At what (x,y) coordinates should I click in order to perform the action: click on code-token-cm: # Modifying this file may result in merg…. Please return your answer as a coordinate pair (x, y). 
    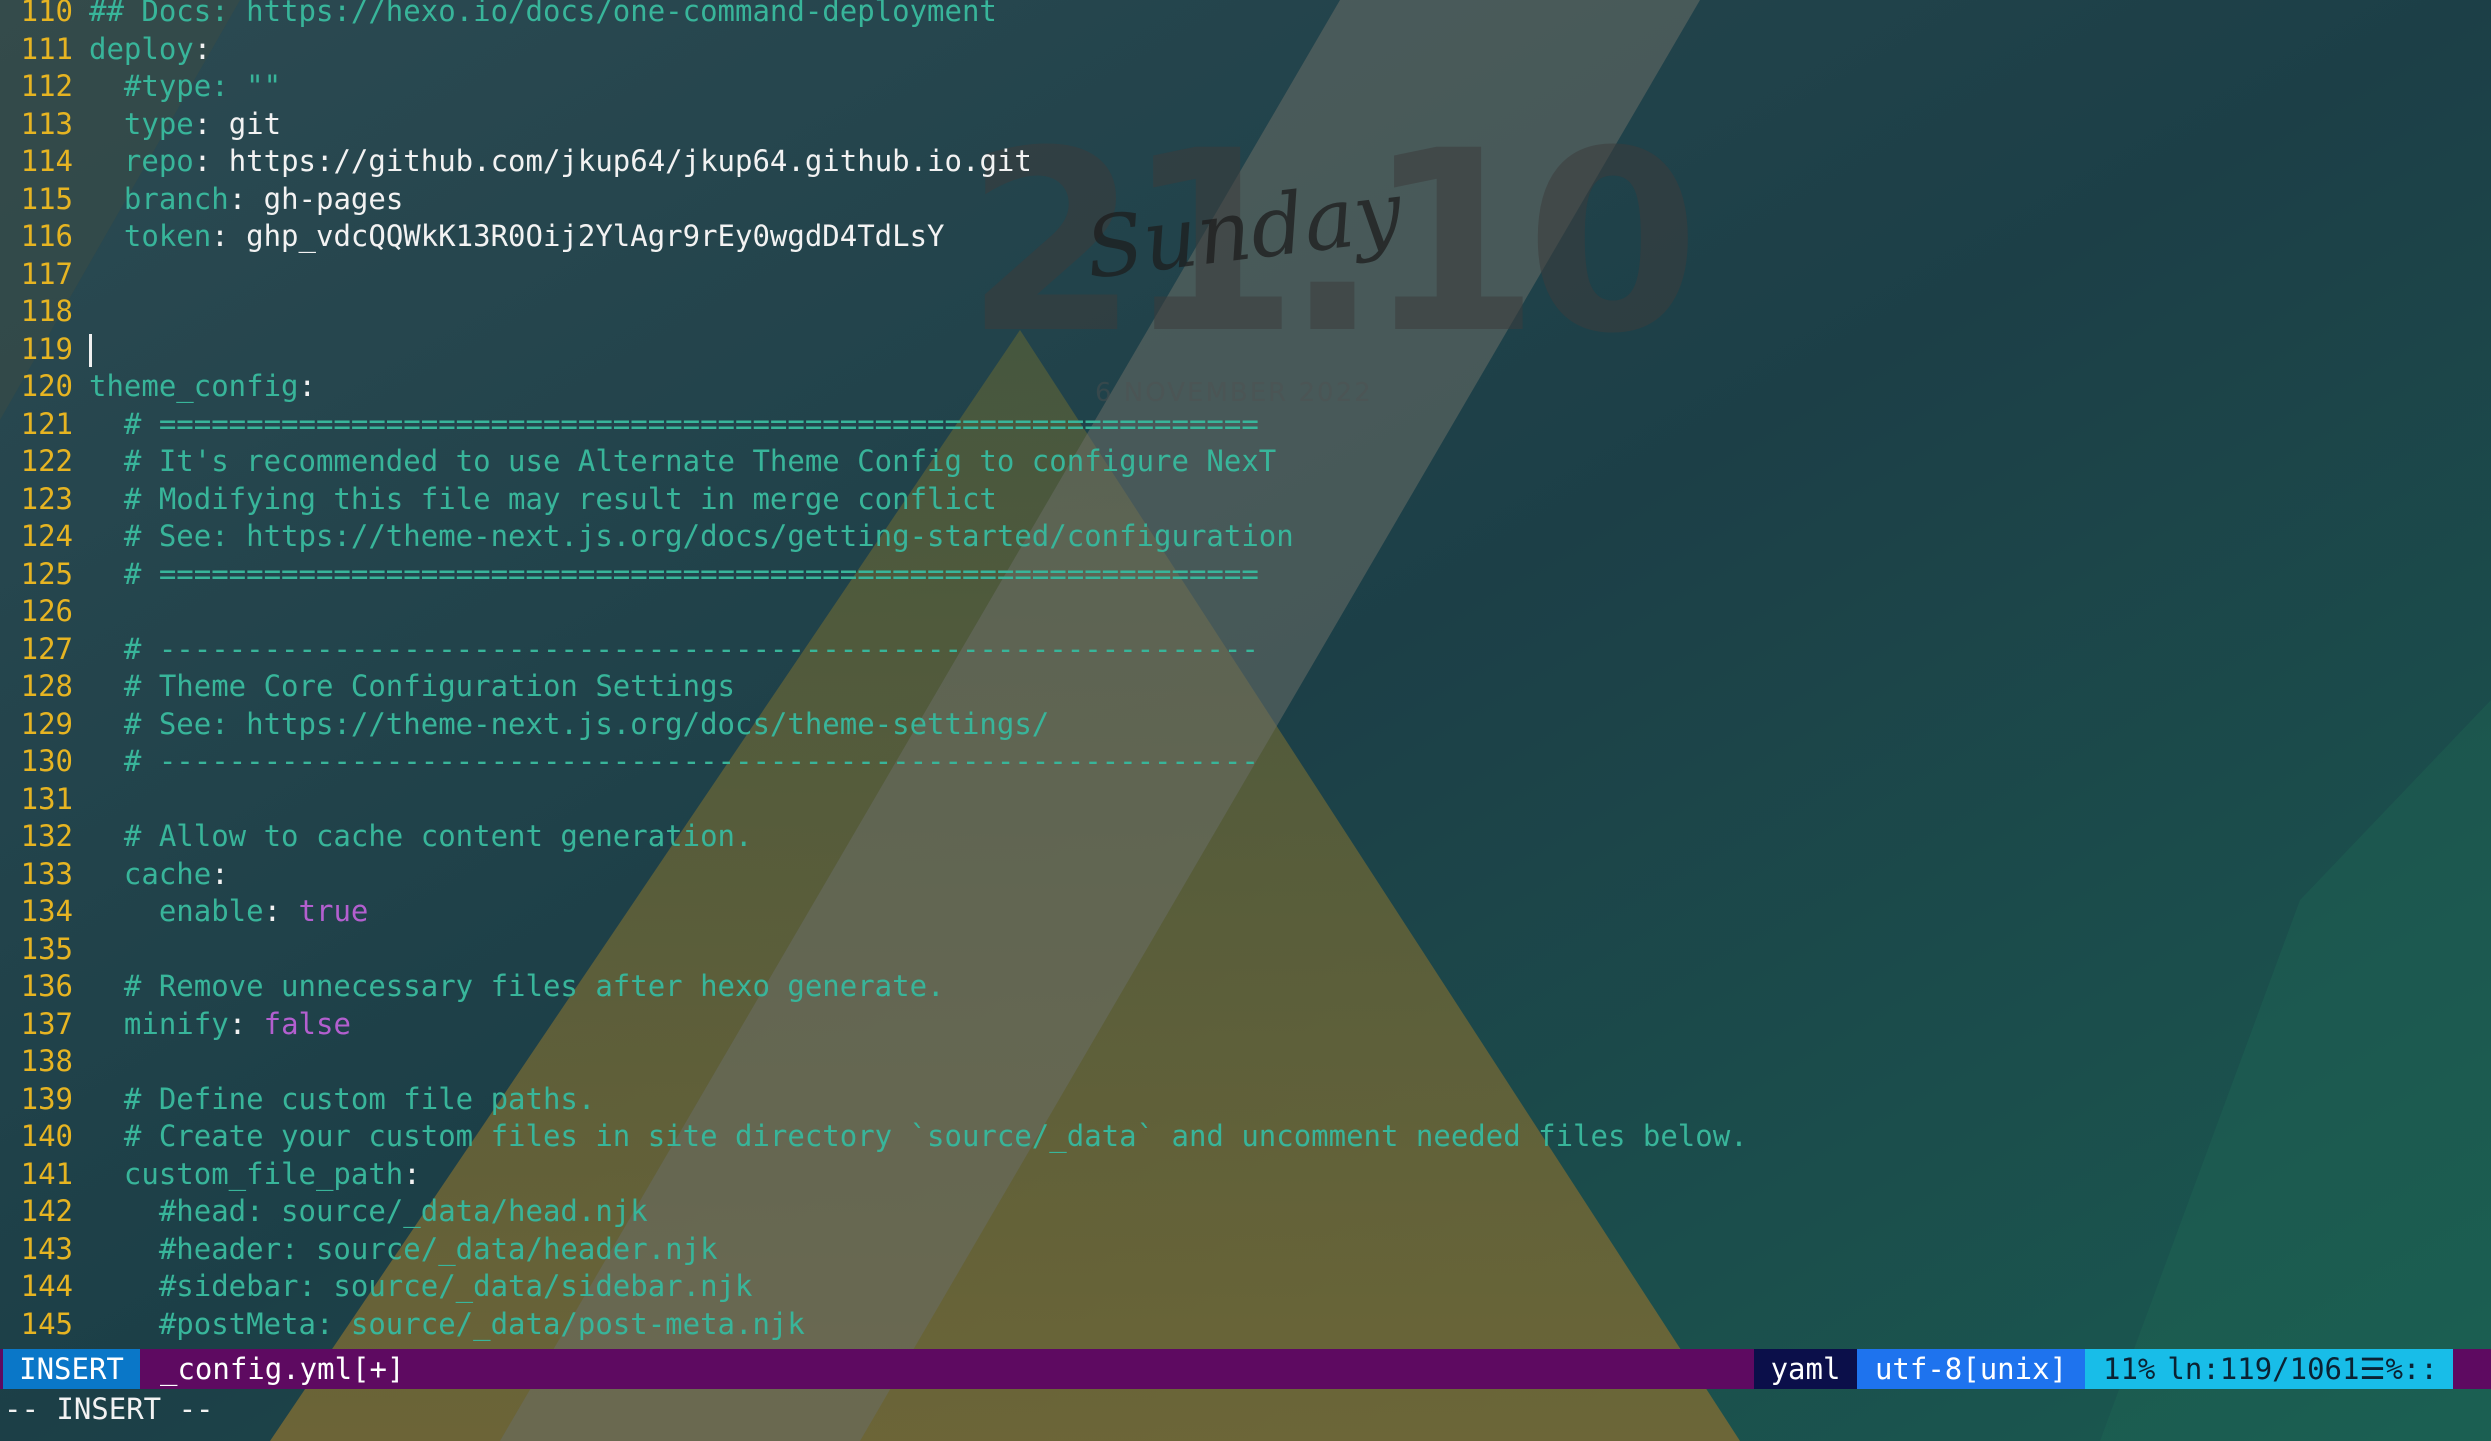
    Looking at the image, I should click on (543, 498).